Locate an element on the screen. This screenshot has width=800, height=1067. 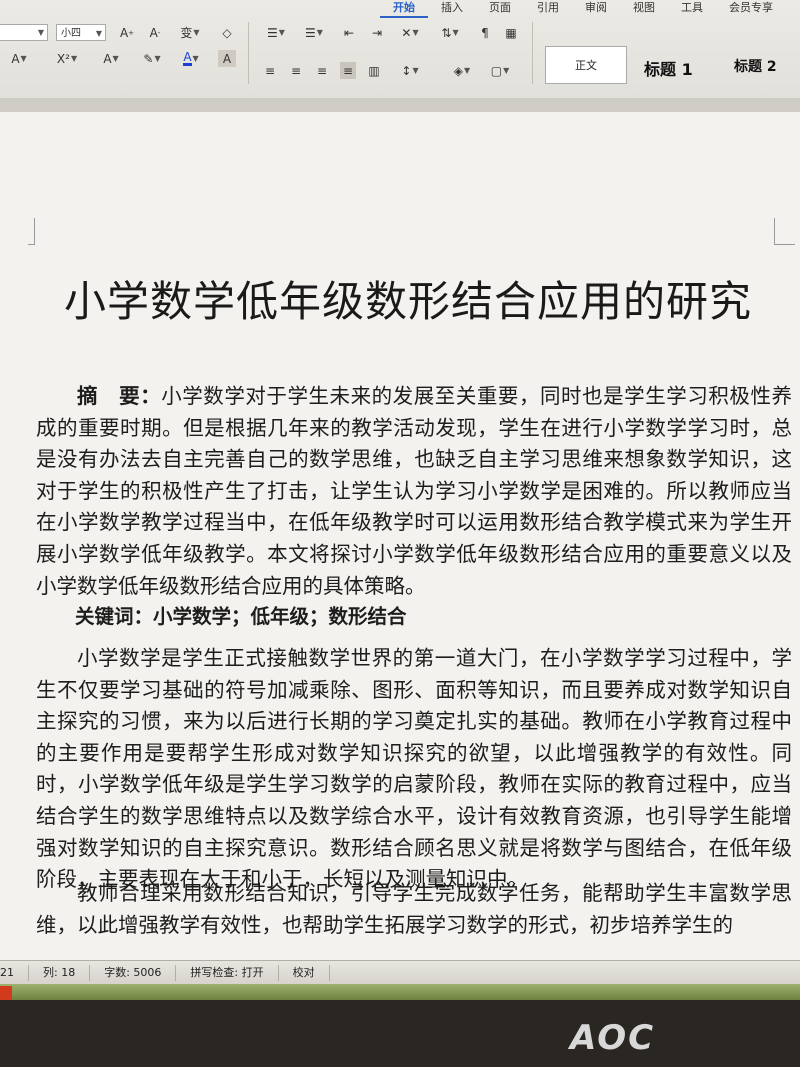
status-bar: 21 列: 18 字数: 5006 拼写检查: 打开 校对 is located at coordinates (400, 972).